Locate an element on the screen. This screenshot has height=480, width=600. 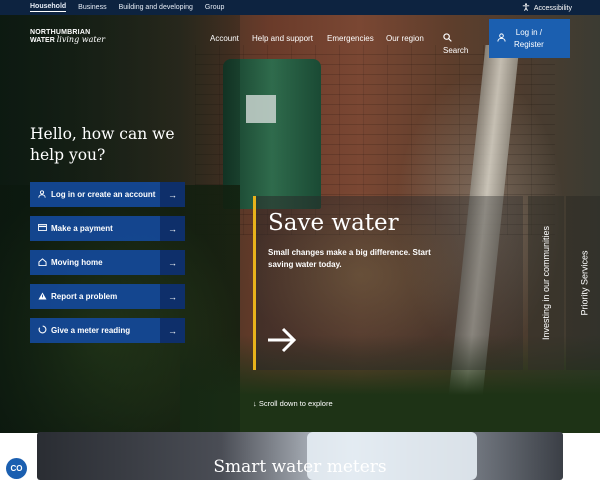
meter-icon is located at coordinates (42, 330).